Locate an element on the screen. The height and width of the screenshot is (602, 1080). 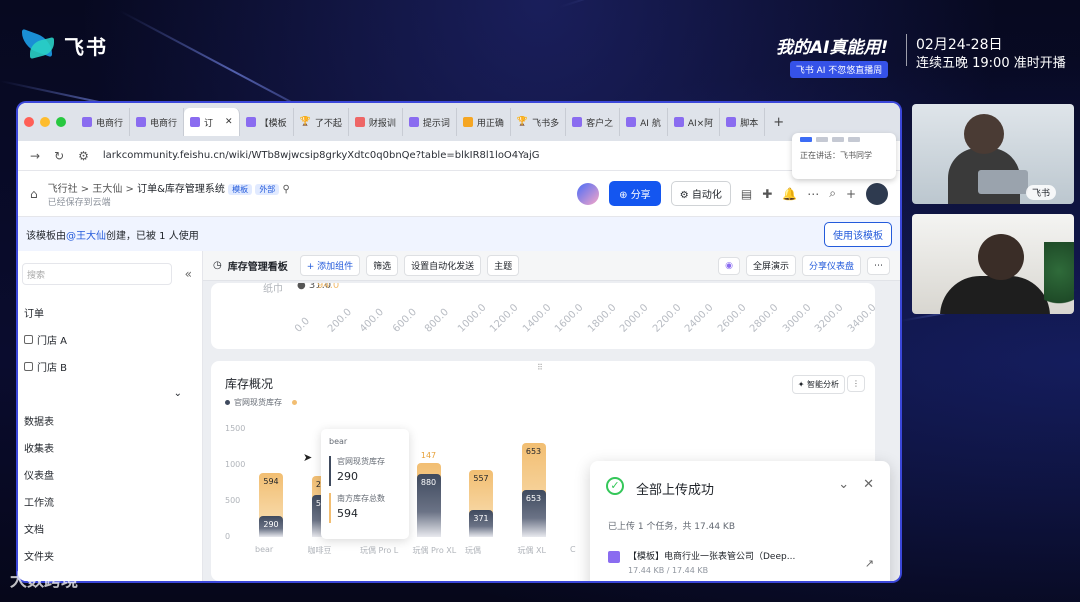
x-tick-label: 800.0 is located at coordinates (437, 320).